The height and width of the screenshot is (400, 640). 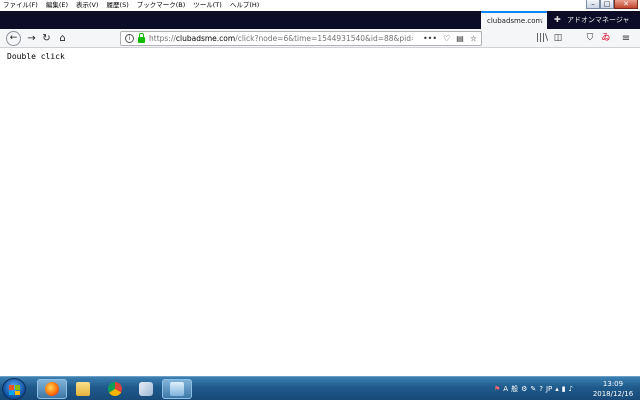 What do you see at coordinates (473, 38) in the screenshot?
I see `bookmark-star-icon: ☆` at bounding box center [473, 38].